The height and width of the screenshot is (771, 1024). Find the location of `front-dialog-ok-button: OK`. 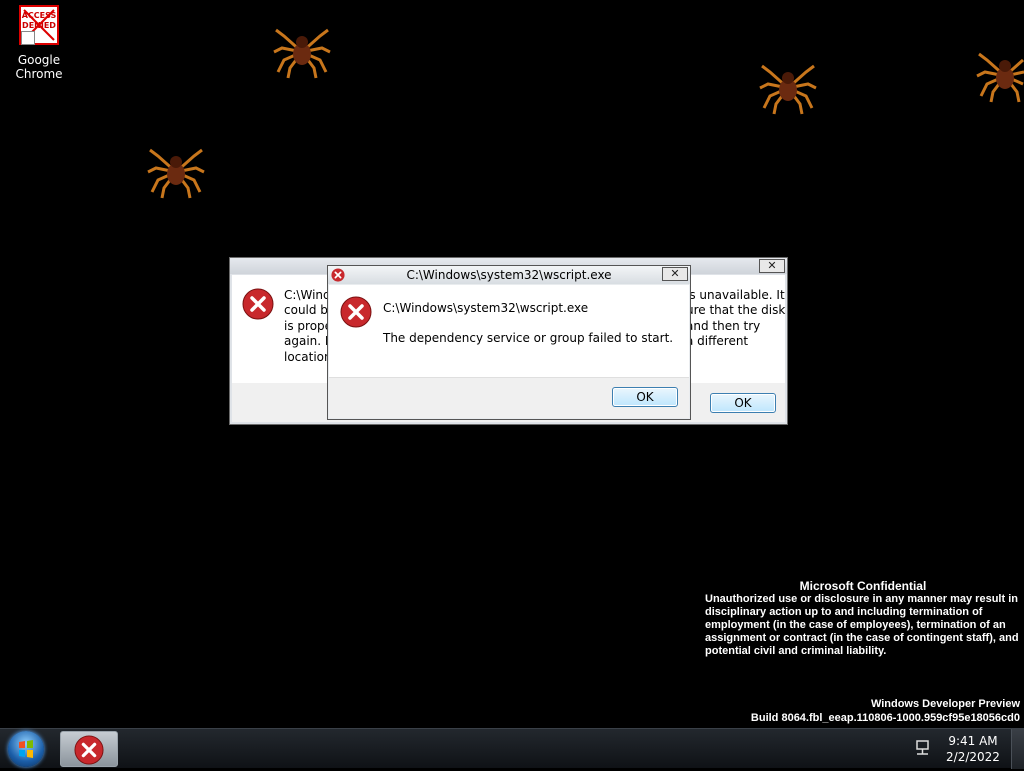

front-dialog-ok-button: OK is located at coordinates (645, 397).